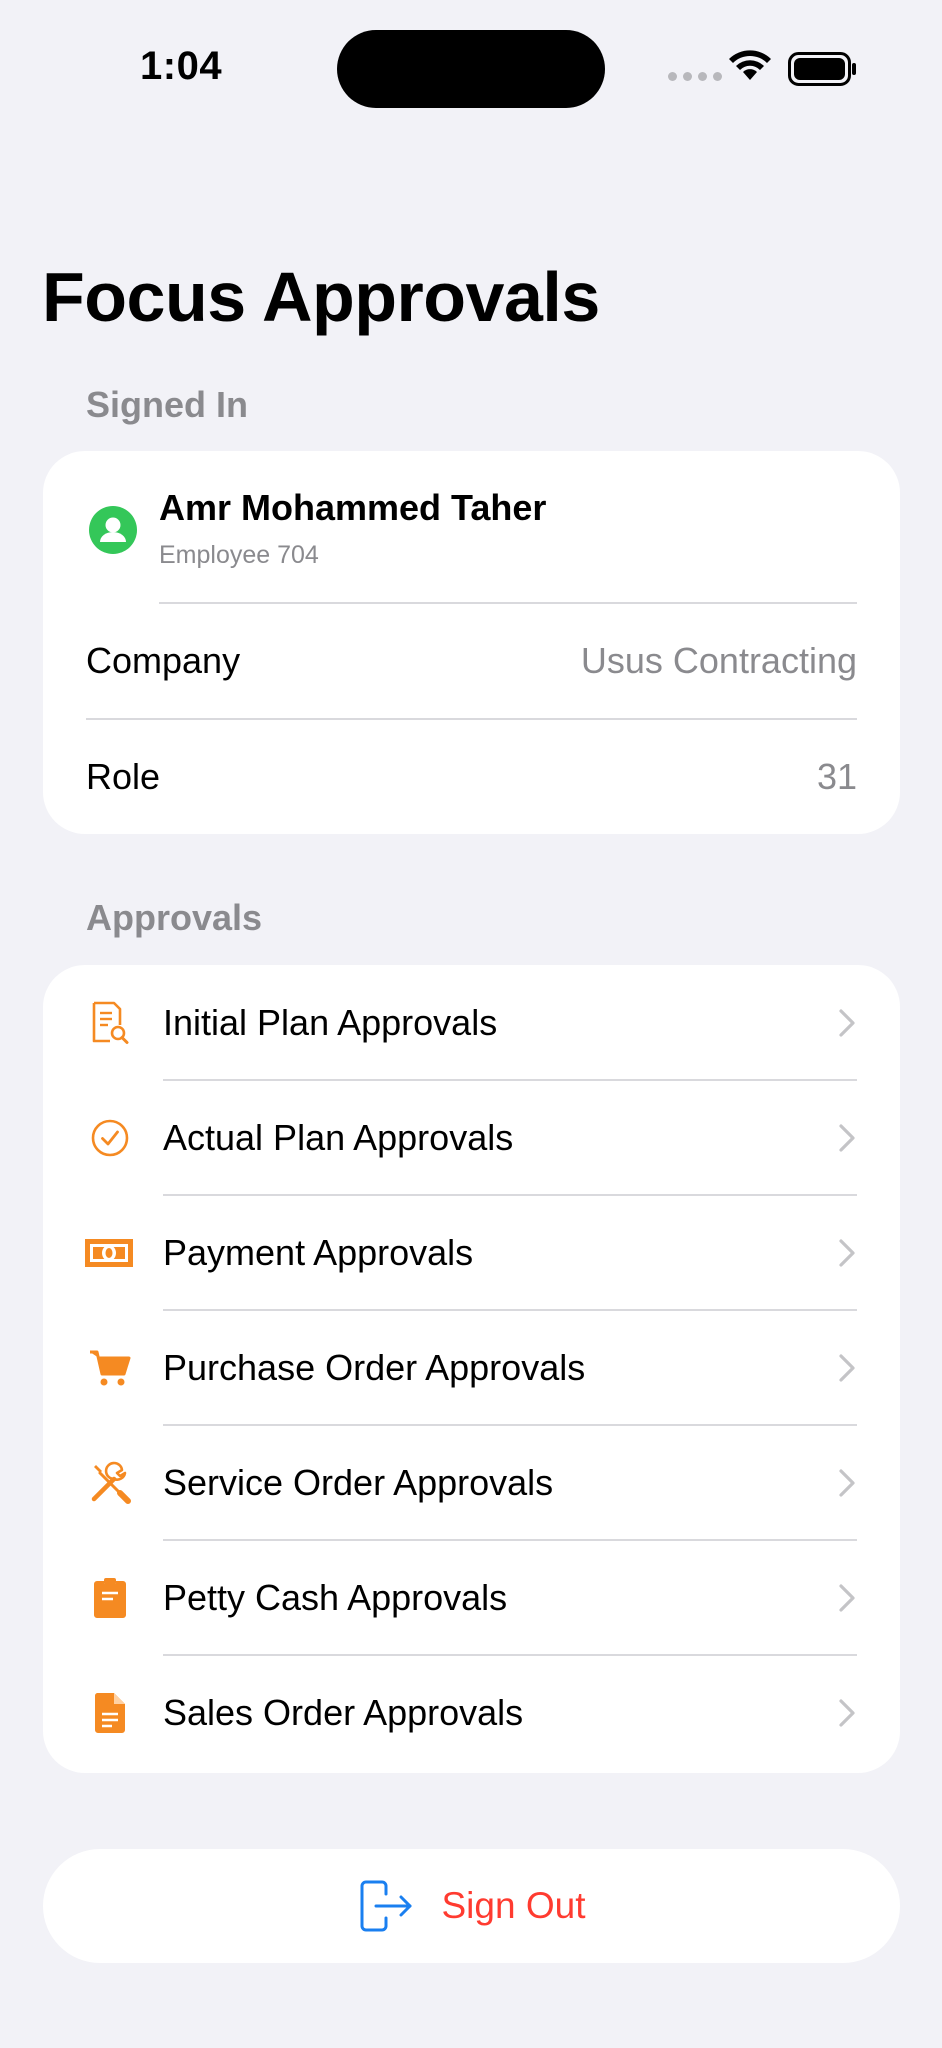 The width and height of the screenshot is (942, 2048). I want to click on wrench-screwdriver-icon, so click(110, 1483).